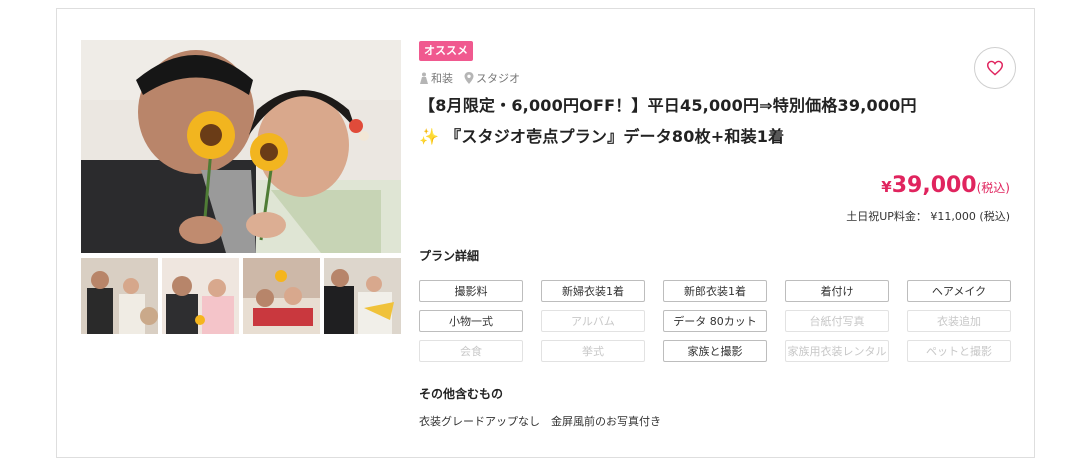 This screenshot has height=458, width=1091. I want to click on price-value: 39,000, so click(934, 185).